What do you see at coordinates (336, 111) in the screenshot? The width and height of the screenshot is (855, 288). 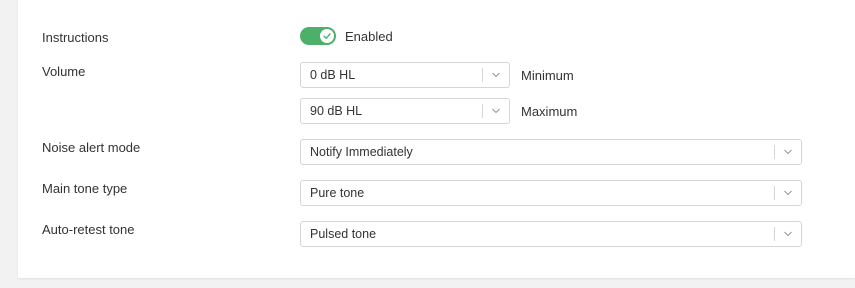 I see `volume-maximum-value: 90 dB HL` at bounding box center [336, 111].